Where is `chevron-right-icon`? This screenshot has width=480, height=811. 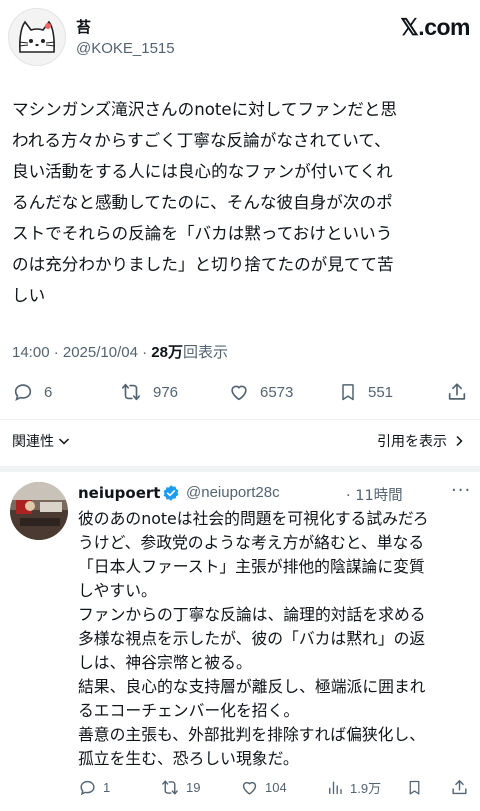 chevron-right-icon is located at coordinates (459, 441).